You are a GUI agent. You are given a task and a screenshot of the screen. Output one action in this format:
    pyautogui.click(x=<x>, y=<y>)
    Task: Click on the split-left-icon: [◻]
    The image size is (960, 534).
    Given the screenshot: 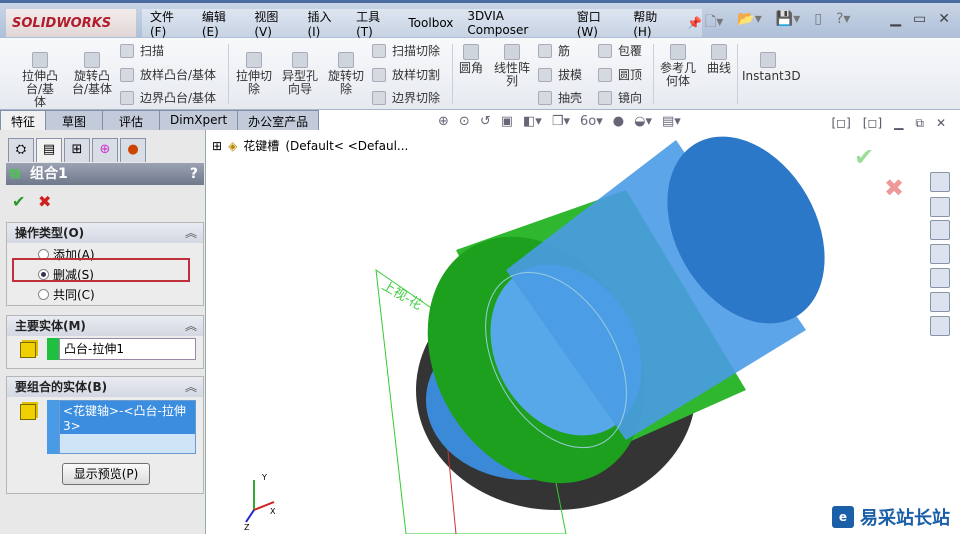 What is the action you would take?
    pyautogui.click(x=840, y=123)
    